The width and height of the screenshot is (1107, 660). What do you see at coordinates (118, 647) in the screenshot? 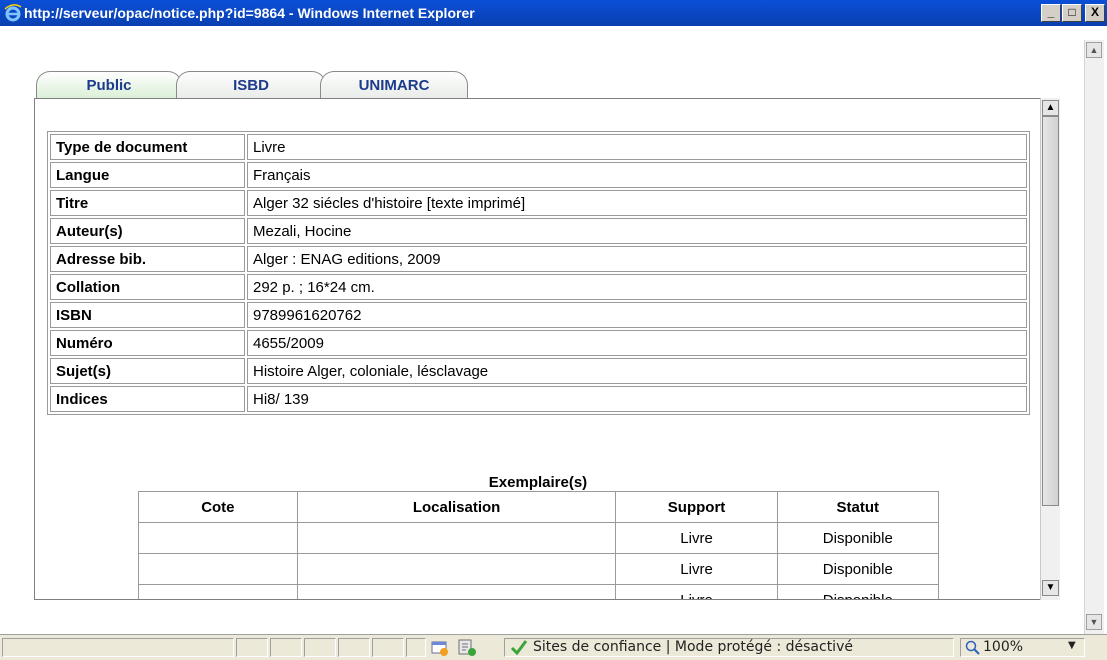
I see `status-text-cell` at bounding box center [118, 647].